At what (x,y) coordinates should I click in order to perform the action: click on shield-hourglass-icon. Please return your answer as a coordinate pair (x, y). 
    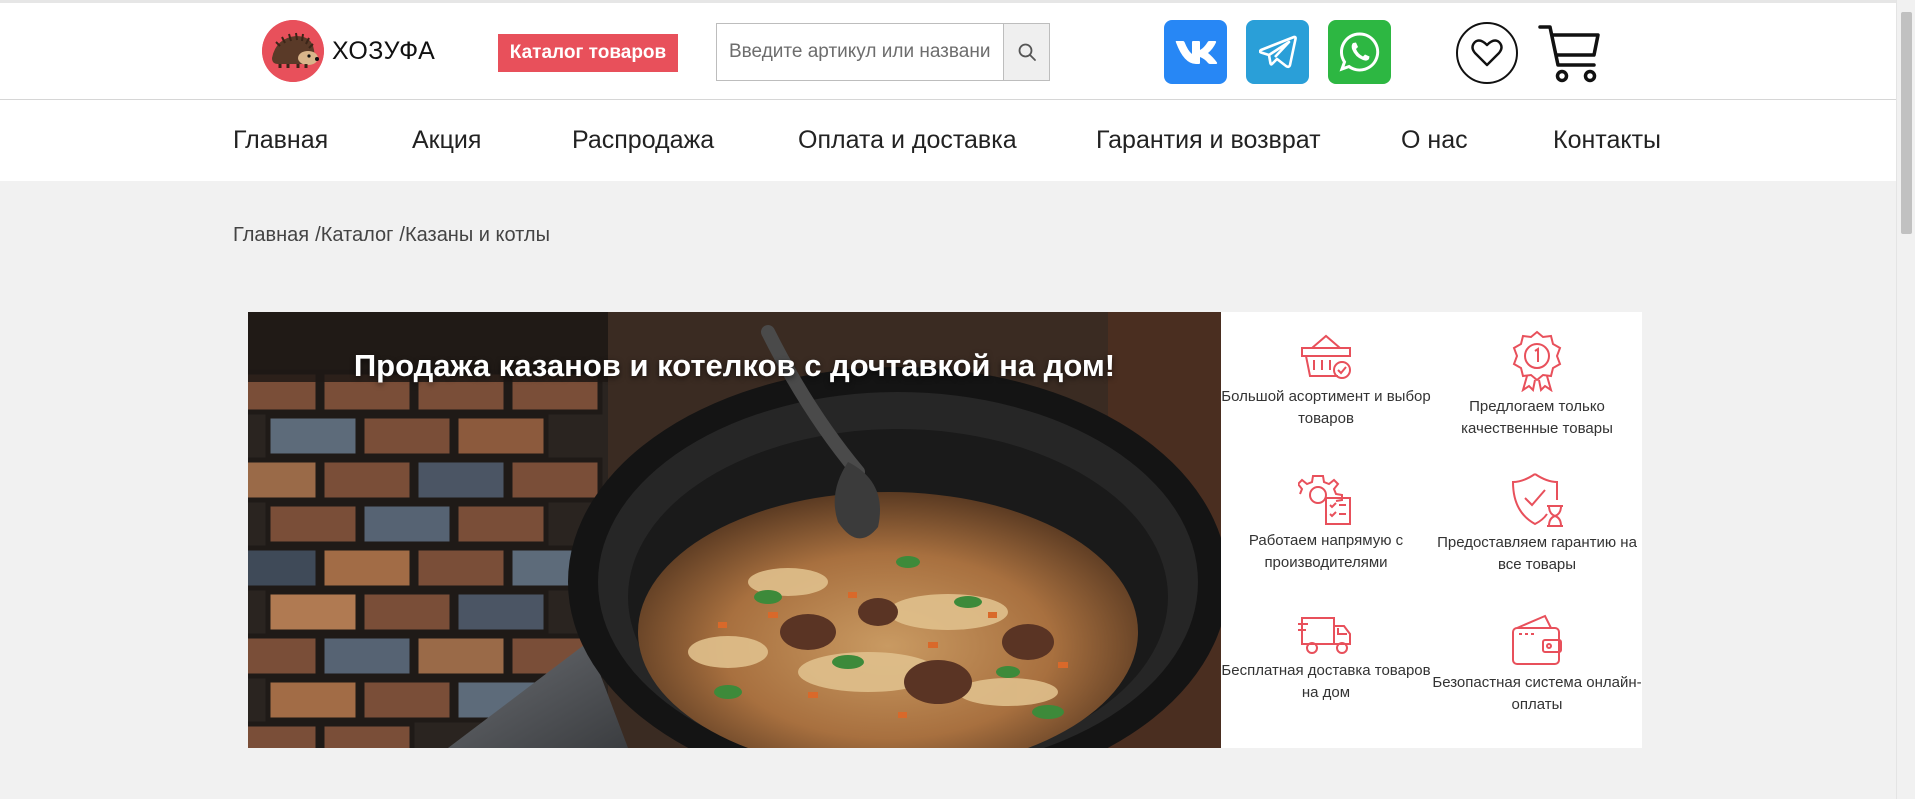
    Looking at the image, I should click on (1537, 500).